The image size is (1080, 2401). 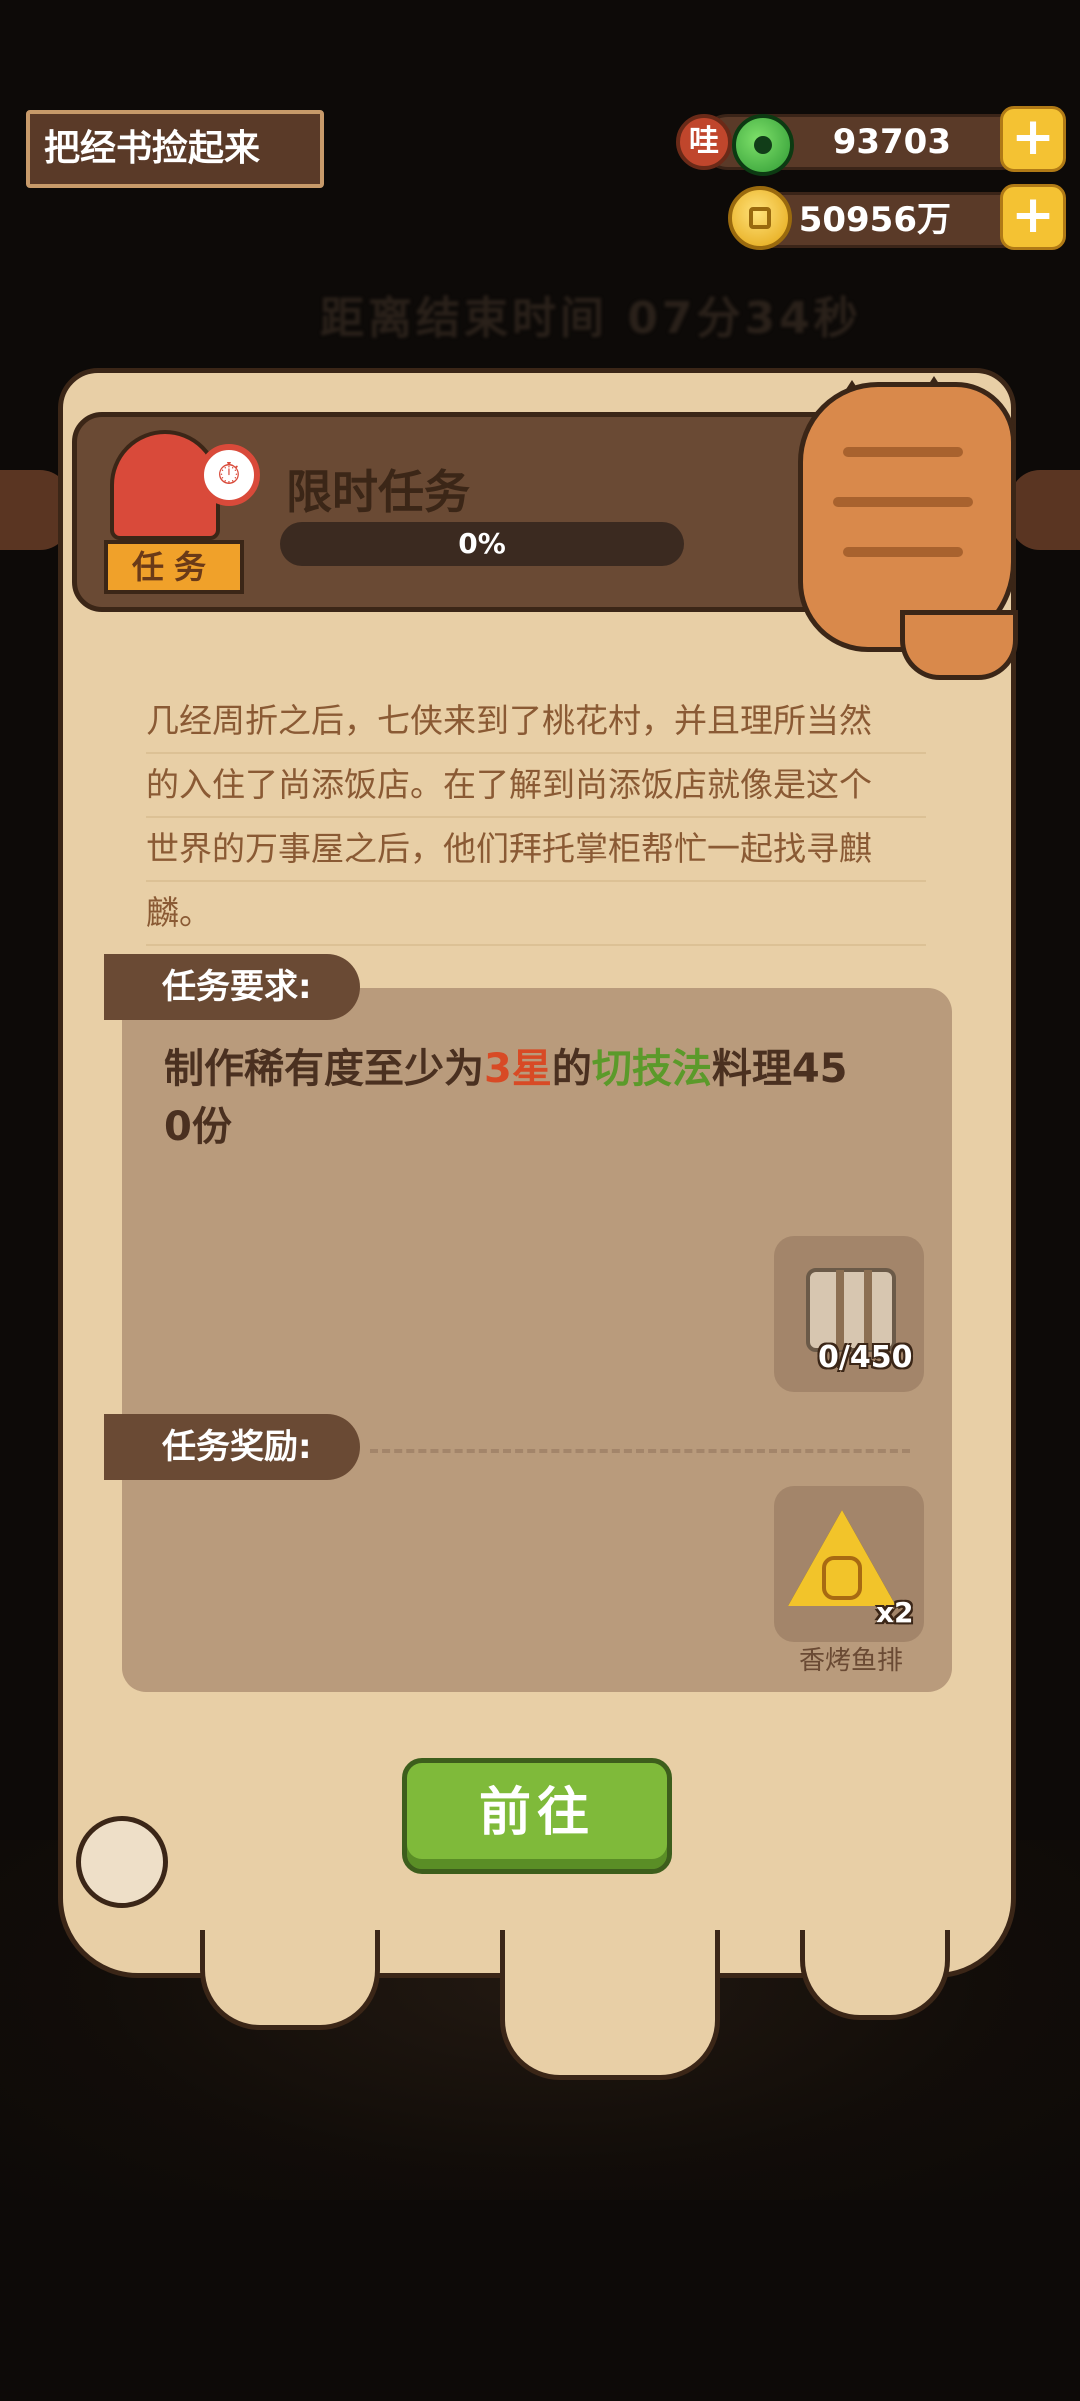 I want to click on reward-item-count: x2, so click(x=895, y=1612).